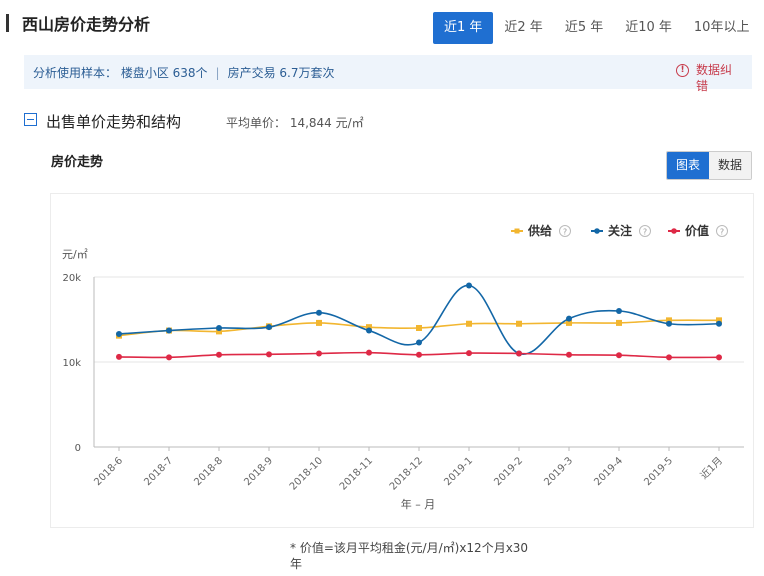 The height and width of the screenshot is (576, 764). Describe the element at coordinates (30, 119) in the screenshot. I see `collapse-toggle-icon` at that location.